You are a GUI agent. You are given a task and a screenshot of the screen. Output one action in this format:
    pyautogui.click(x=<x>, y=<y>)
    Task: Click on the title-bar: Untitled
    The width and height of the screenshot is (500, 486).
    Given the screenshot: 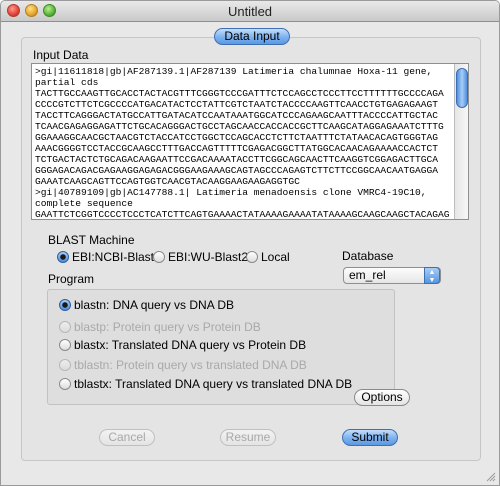 What is the action you would take?
    pyautogui.click(x=250, y=11)
    